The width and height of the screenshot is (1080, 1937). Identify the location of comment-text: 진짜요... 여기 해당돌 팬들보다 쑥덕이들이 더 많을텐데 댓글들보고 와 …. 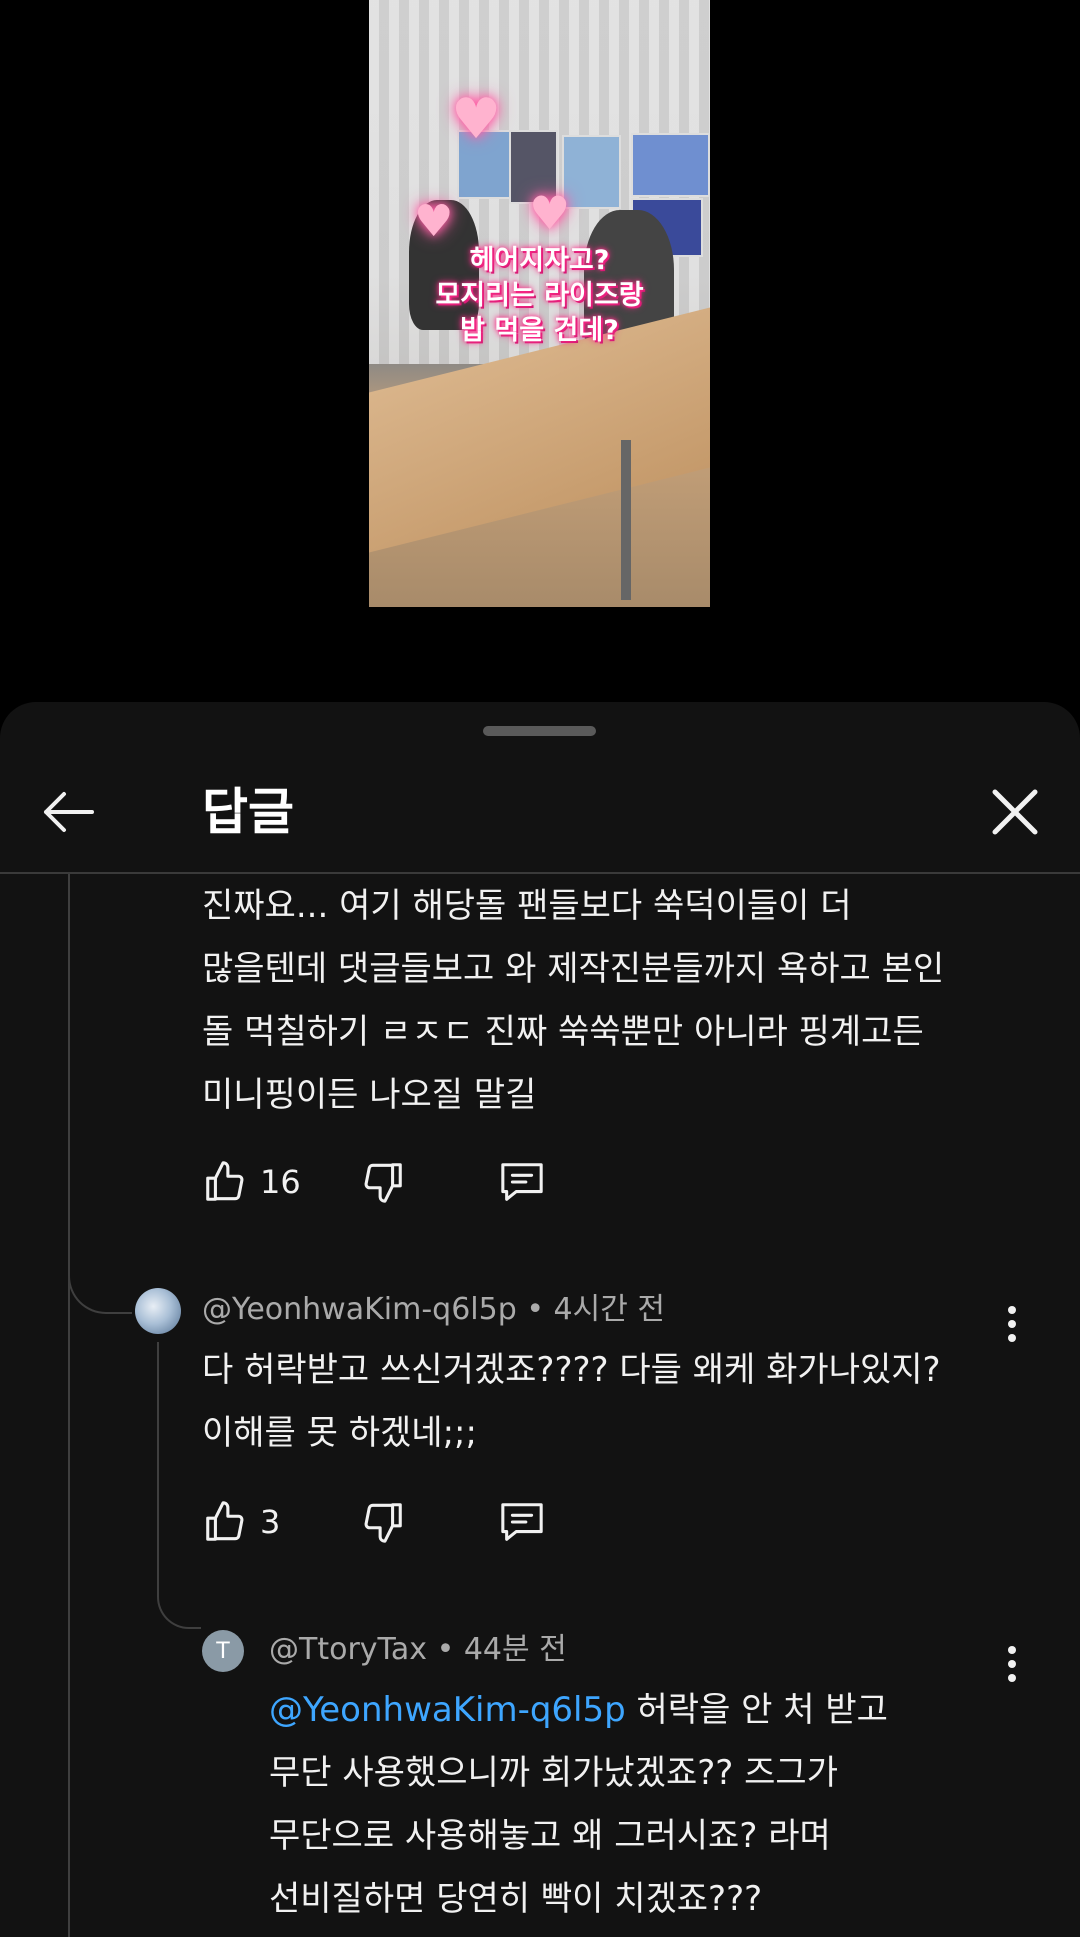
(573, 1000).